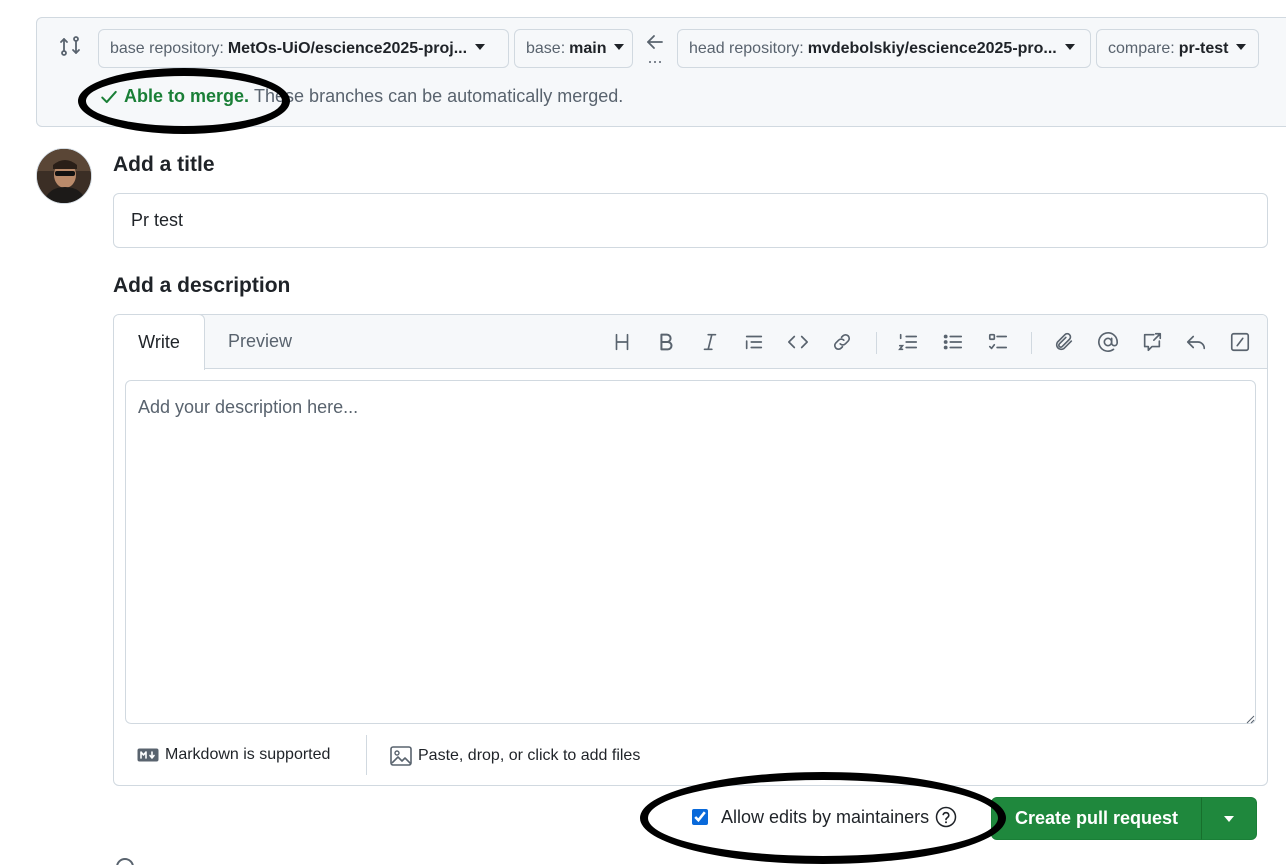 This screenshot has width=1286, height=865. I want to click on compare-branch-label: compare:, so click(1141, 48).